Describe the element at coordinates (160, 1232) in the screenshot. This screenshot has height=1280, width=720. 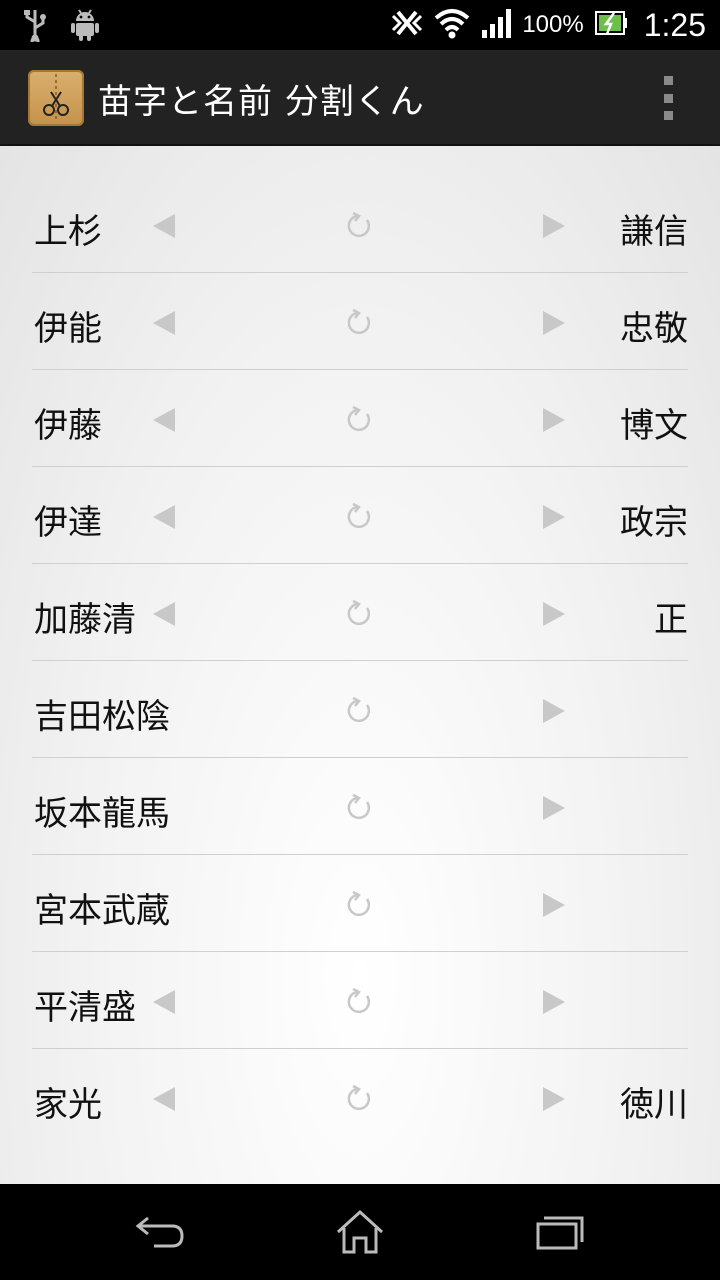
I see `back-icon` at that location.